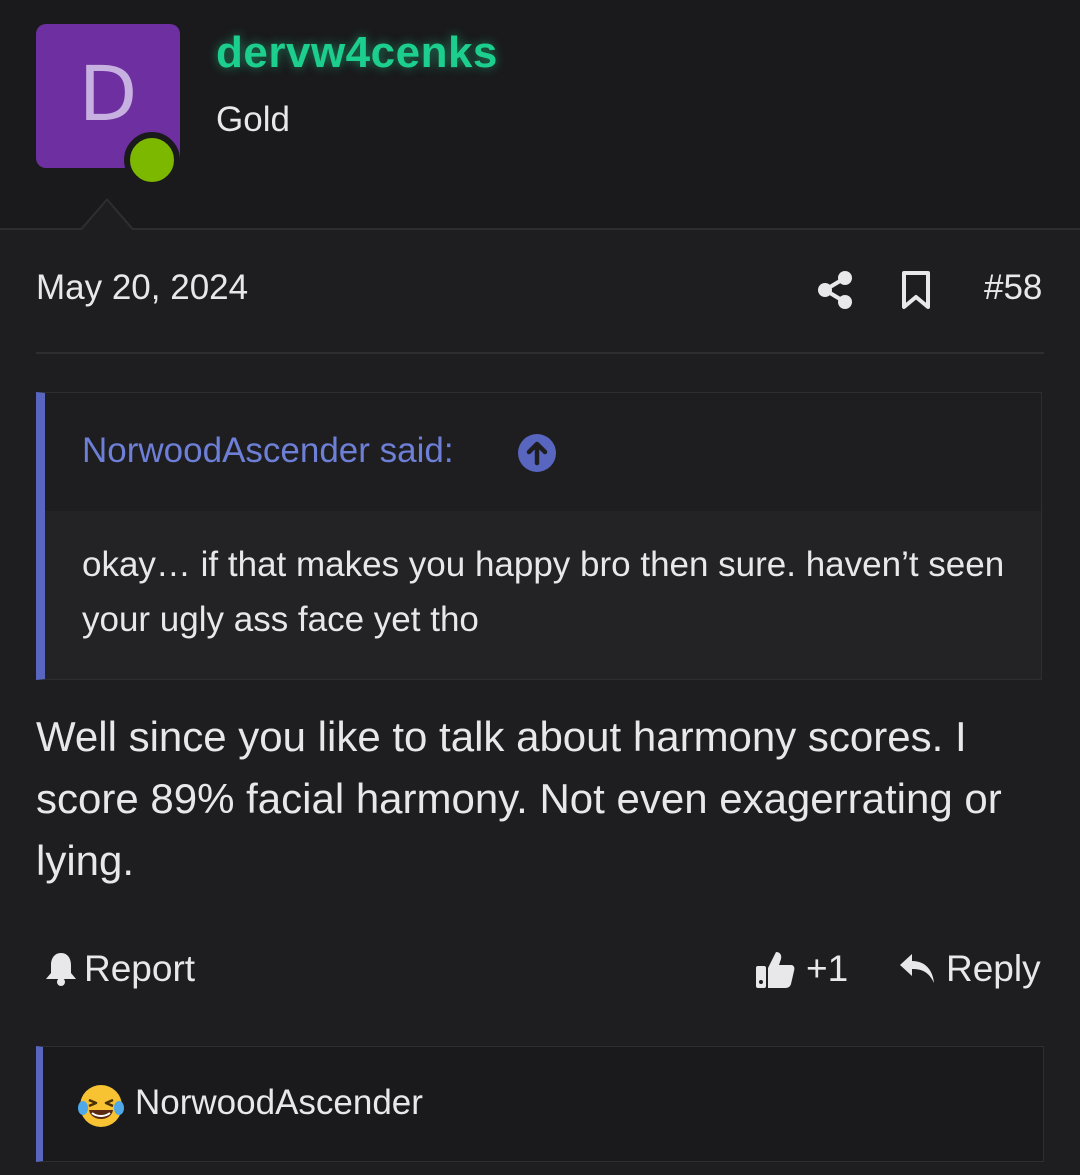 The image size is (1080, 1175). What do you see at coordinates (540, 1104) in the screenshot?
I see `reactions-bar: NorwoodAscender` at bounding box center [540, 1104].